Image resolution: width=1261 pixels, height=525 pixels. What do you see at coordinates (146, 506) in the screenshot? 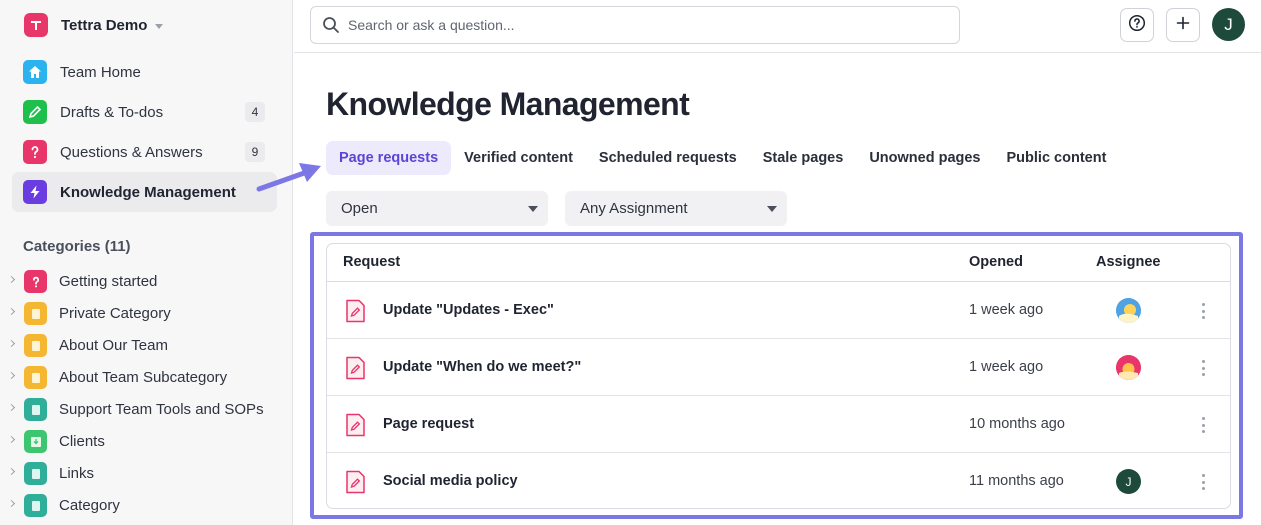
I see `category-item: Category` at bounding box center [146, 506].